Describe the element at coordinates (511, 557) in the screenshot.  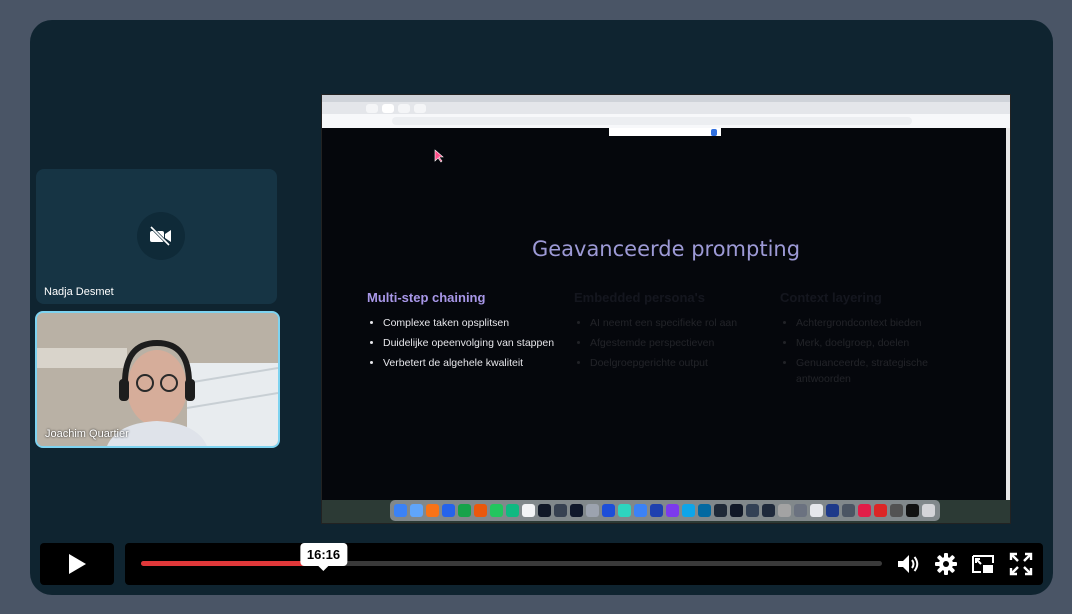
I see `progress-bar: 16:16` at that location.